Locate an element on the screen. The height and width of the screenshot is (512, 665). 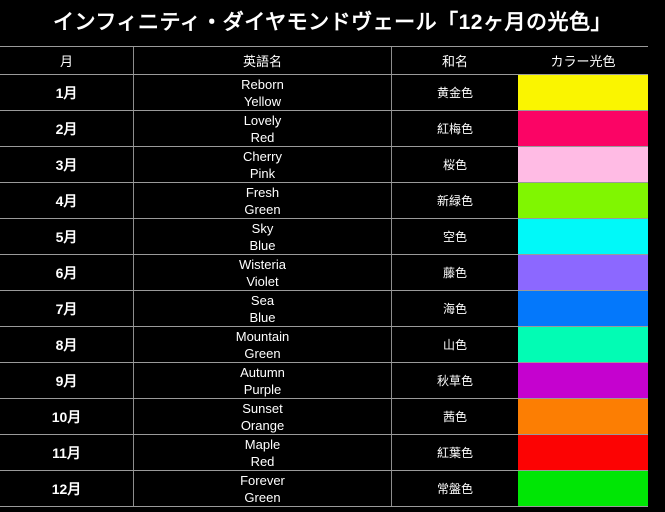
english-name-stack: Mountain Green is located at coordinates (262, 345).